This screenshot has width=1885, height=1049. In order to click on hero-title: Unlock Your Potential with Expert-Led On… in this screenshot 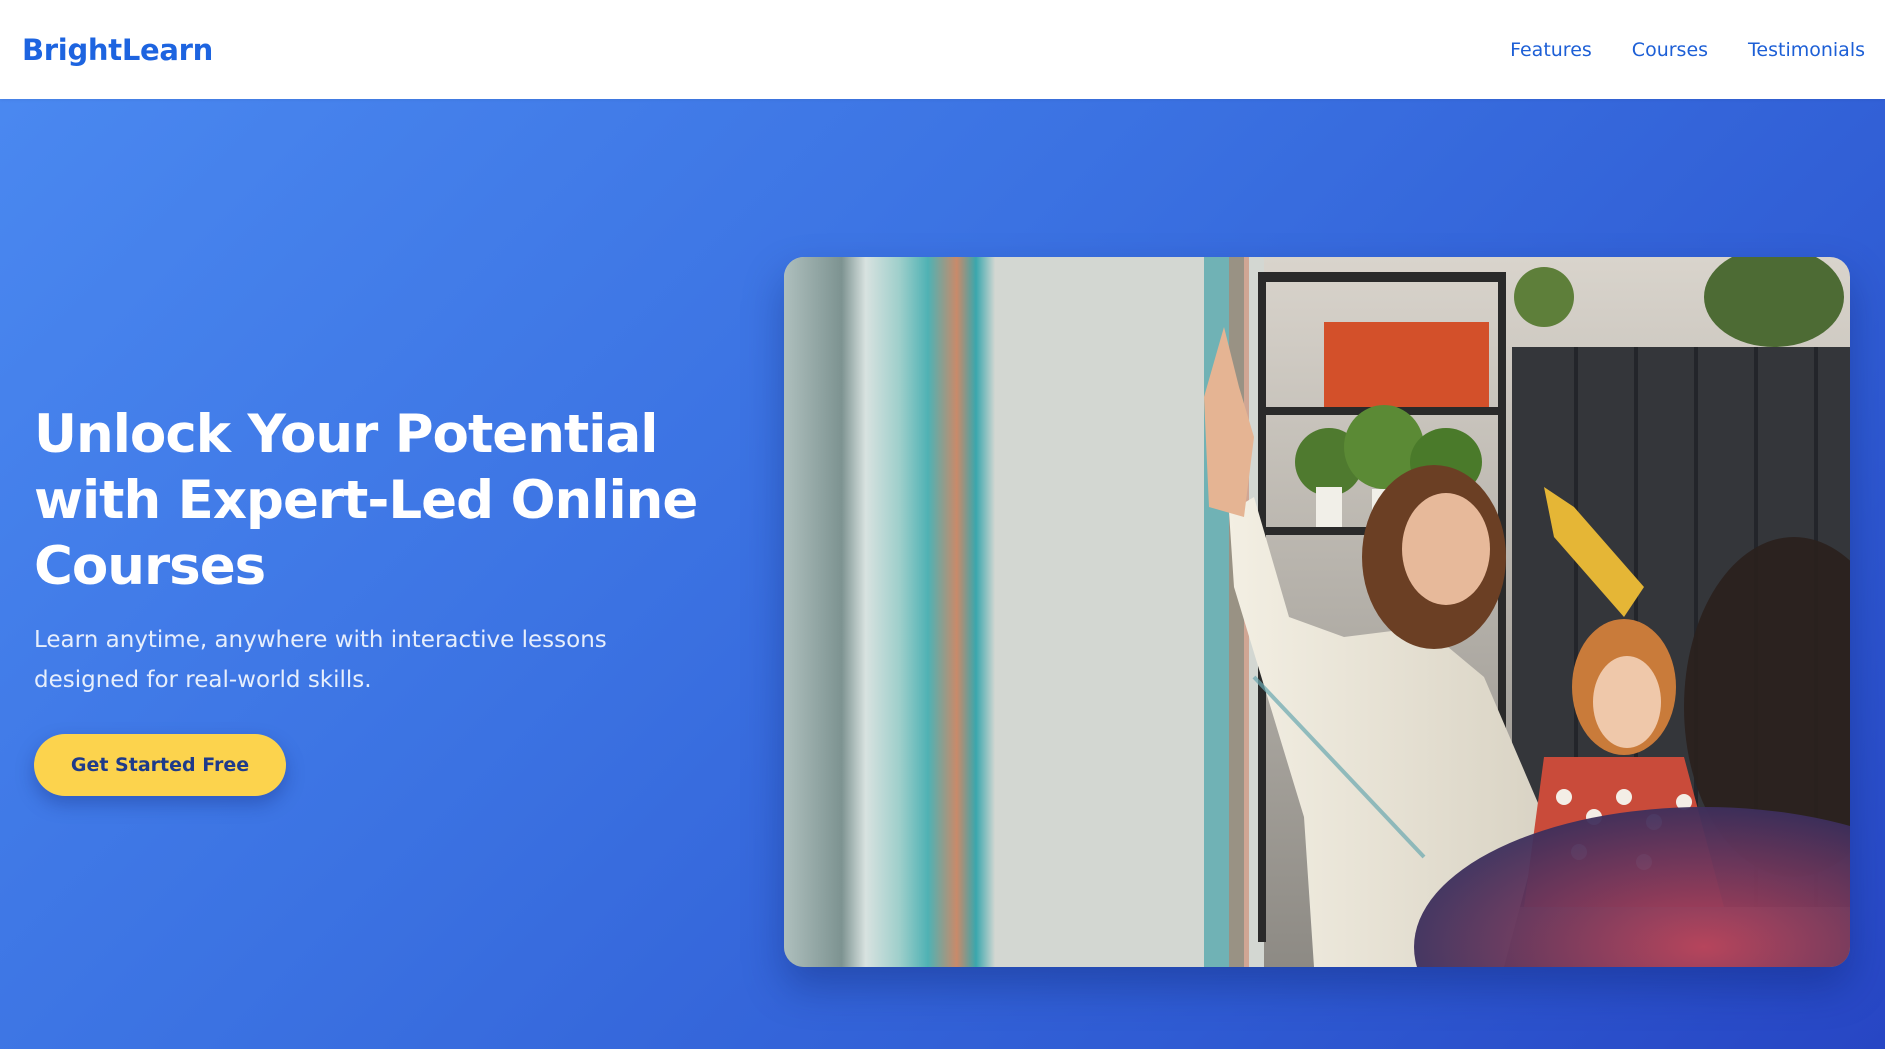, I will do `click(366, 500)`.